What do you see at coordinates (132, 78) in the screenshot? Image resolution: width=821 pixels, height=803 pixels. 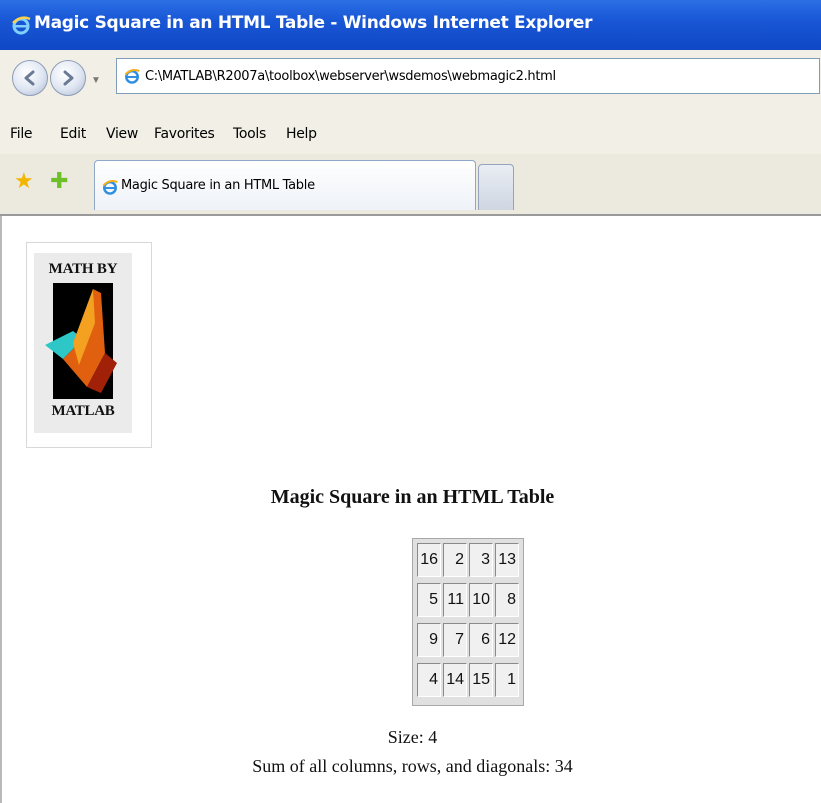 I see `page-ie-icon` at bounding box center [132, 78].